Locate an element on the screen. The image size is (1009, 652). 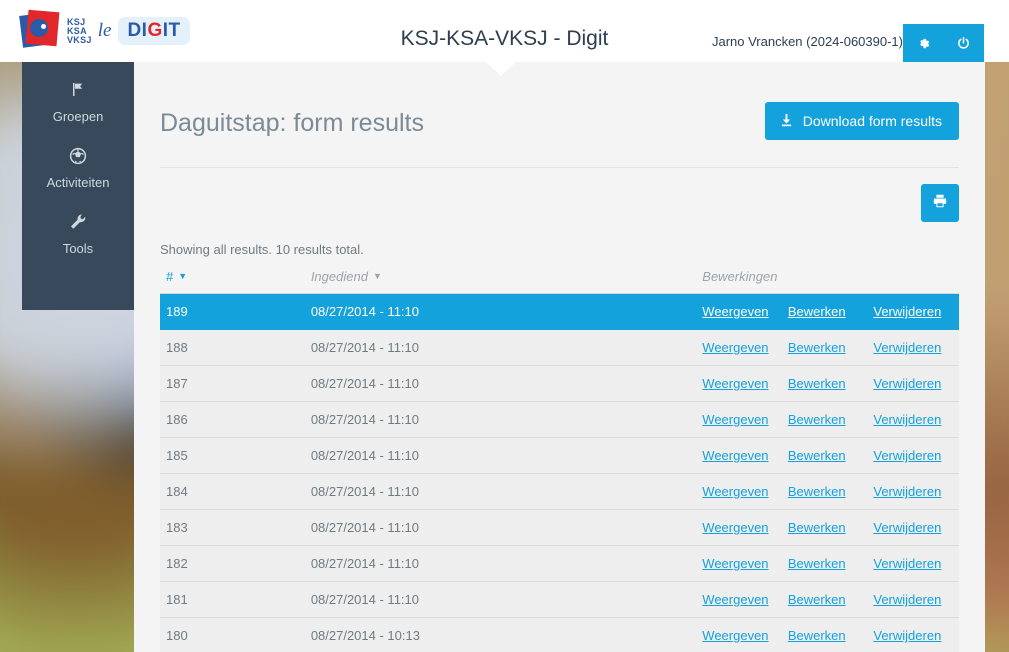
sort-caret-down-icon: ▼ is located at coordinates (183, 276).